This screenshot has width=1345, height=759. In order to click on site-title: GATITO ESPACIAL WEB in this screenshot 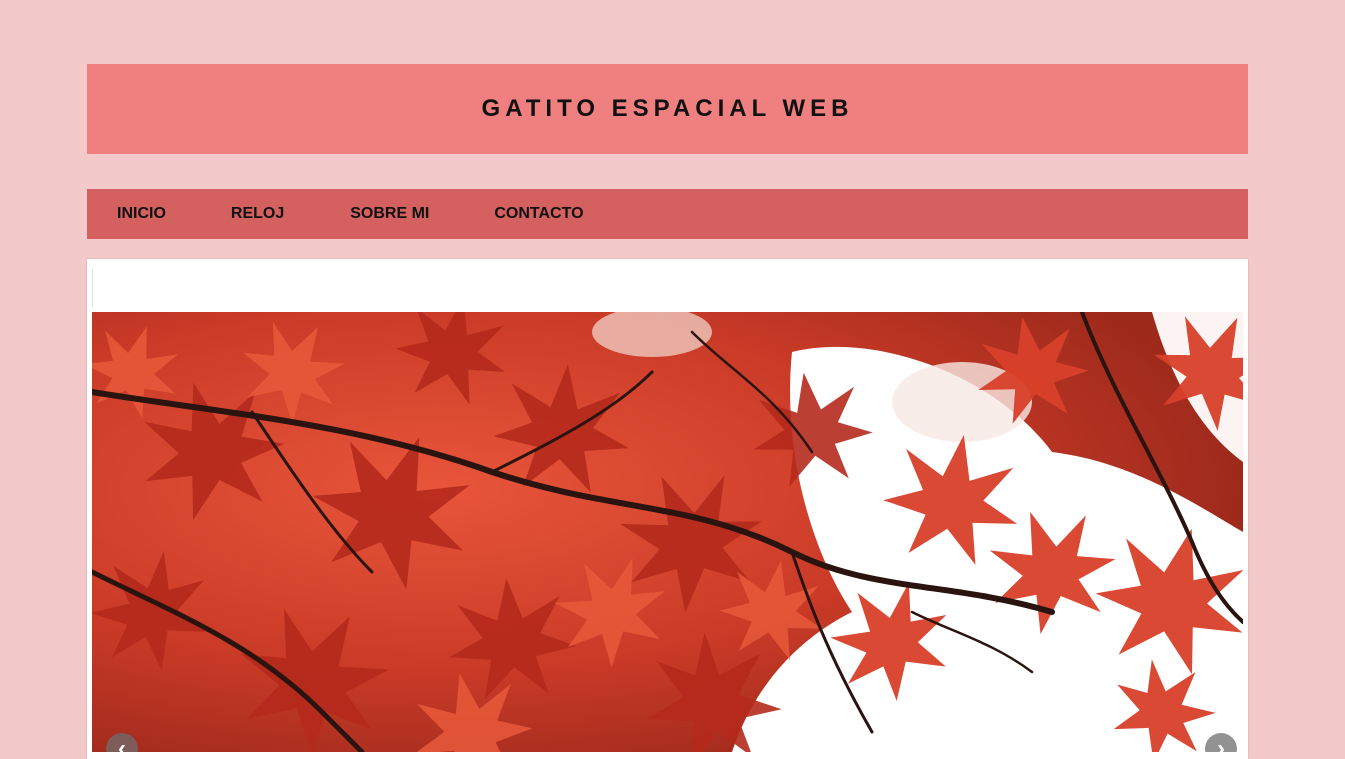, I will do `click(667, 108)`.